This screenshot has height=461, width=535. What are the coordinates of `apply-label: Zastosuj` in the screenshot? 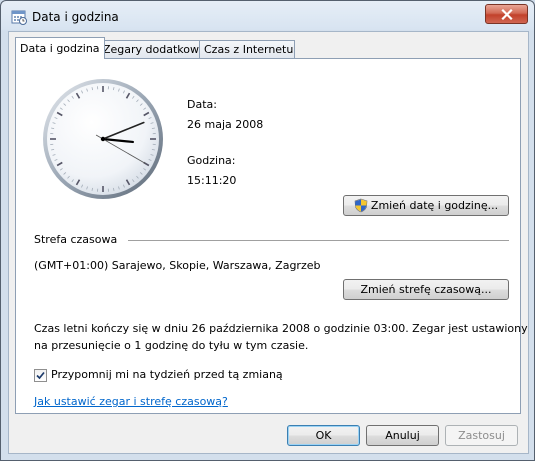 It's located at (481, 435).